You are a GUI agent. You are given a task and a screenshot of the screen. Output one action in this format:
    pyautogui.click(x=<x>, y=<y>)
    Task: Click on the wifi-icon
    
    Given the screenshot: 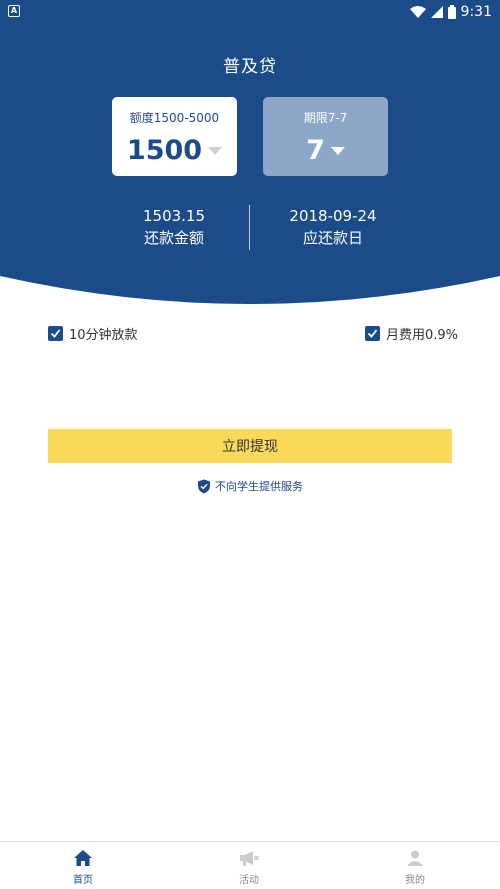 What is the action you would take?
    pyautogui.click(x=417, y=12)
    